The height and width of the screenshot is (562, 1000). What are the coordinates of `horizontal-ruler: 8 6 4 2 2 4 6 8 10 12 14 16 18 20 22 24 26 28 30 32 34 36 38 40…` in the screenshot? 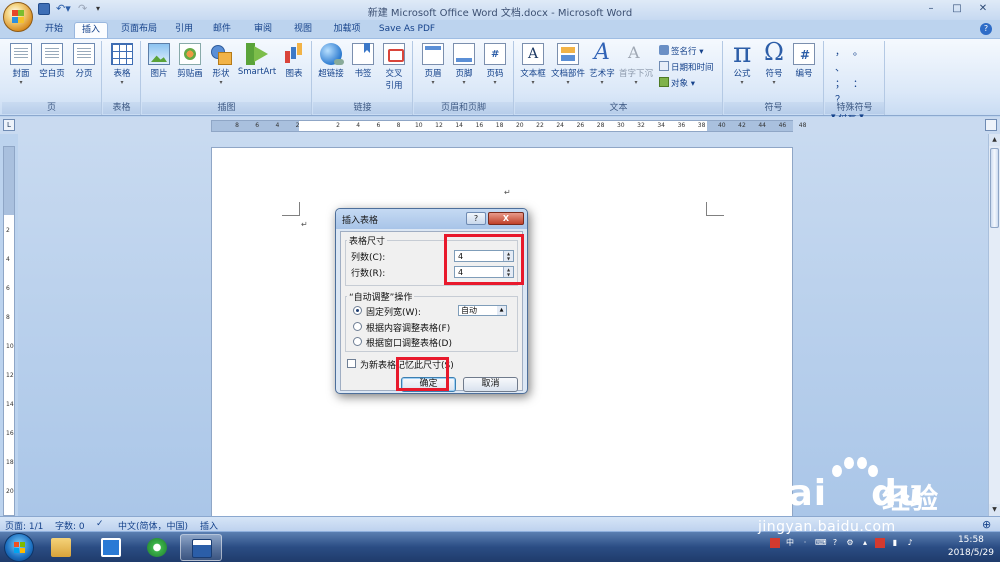 It's located at (508, 126).